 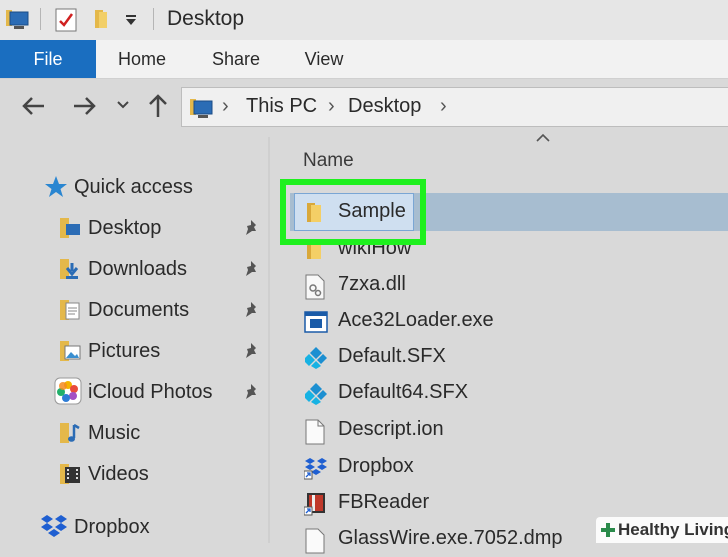 I want to click on sidebar-quick-access: Quick access, so click(x=144, y=187).